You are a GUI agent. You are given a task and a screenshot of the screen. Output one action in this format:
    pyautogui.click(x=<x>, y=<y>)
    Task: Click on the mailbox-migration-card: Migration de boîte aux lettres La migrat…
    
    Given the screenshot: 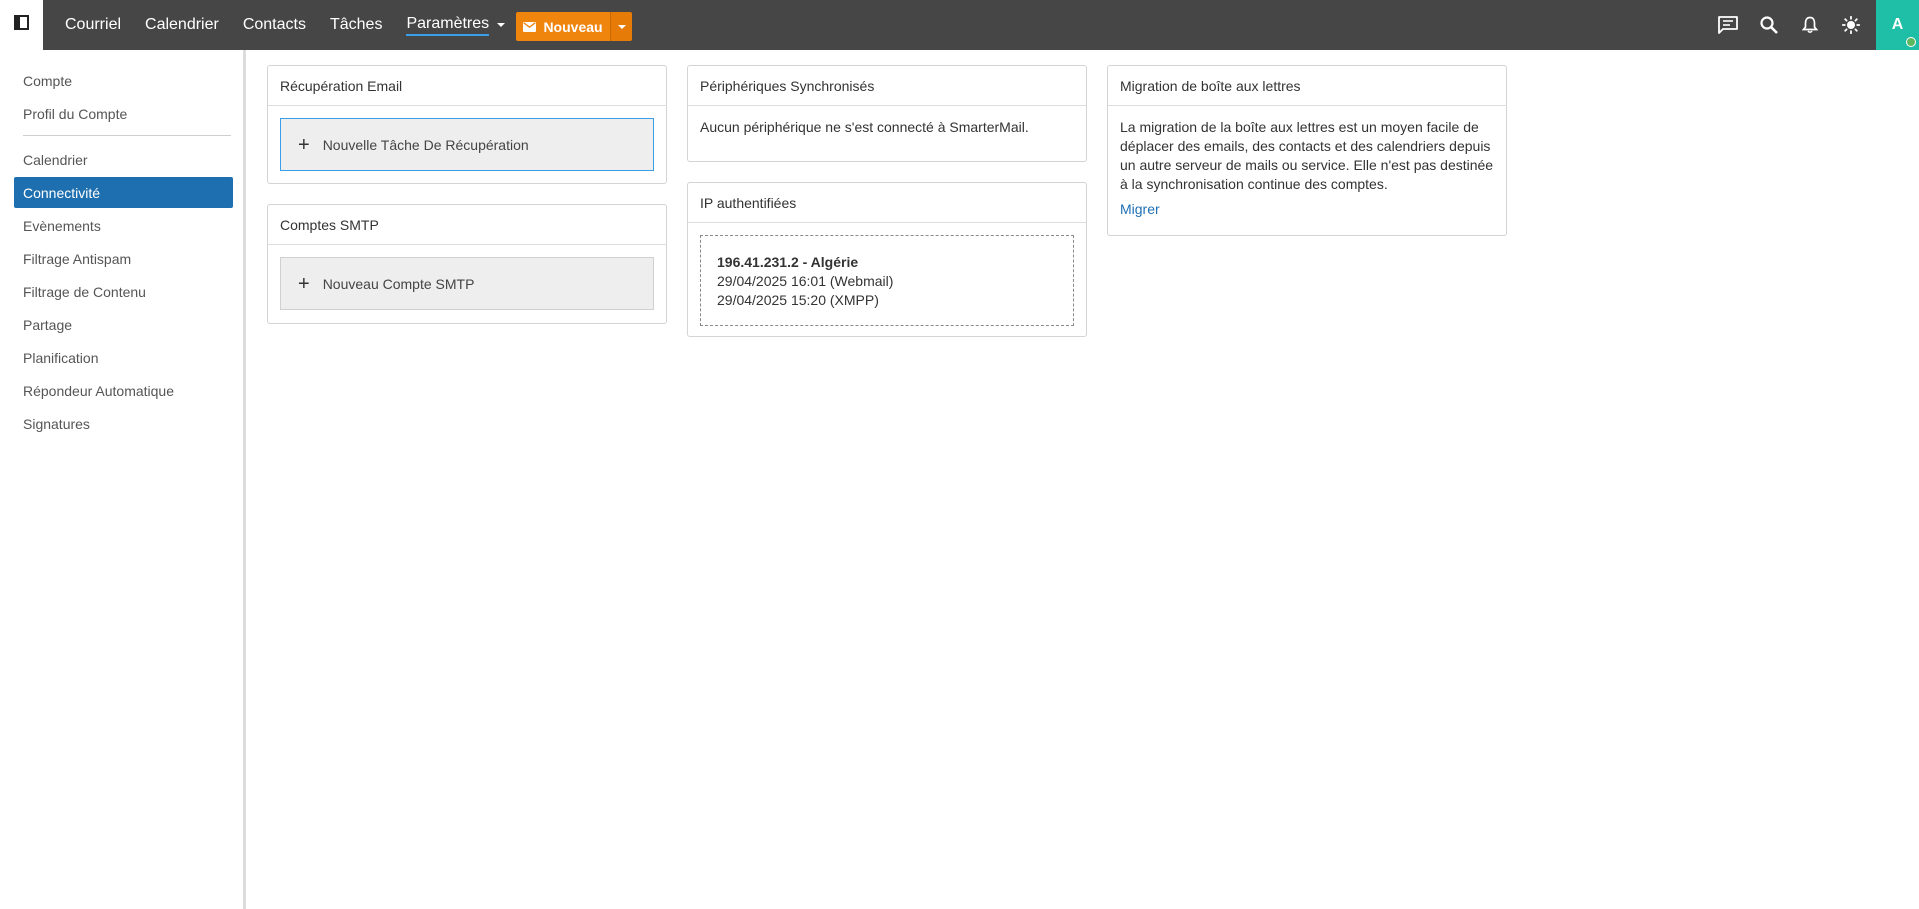 What is the action you would take?
    pyautogui.click(x=1307, y=150)
    